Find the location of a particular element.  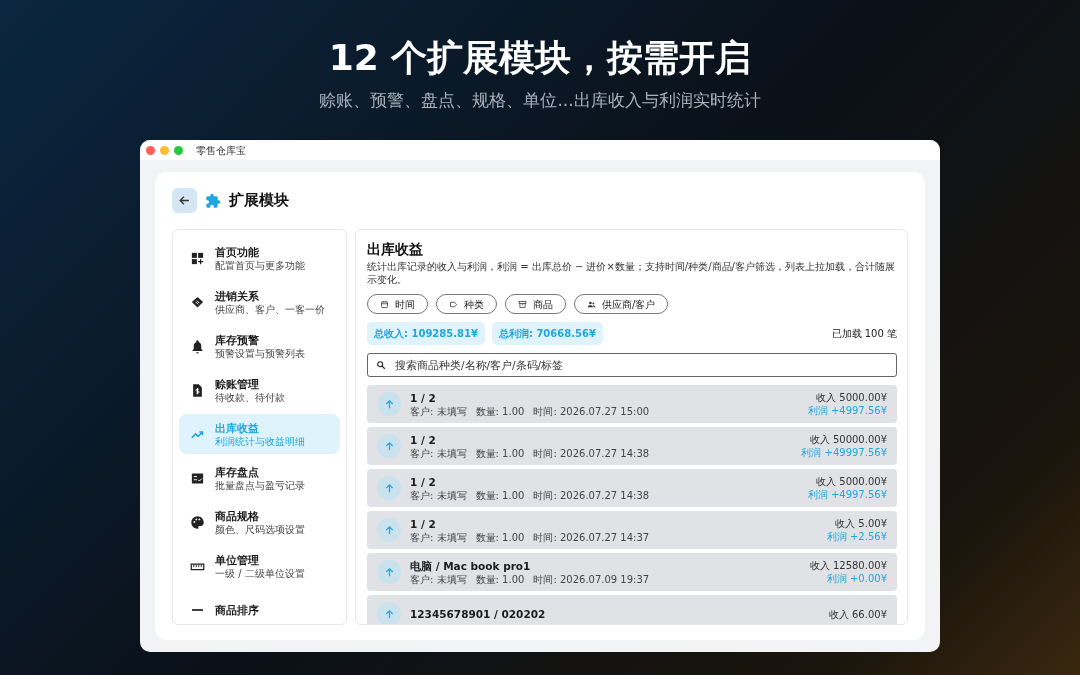

puzzle-icon is located at coordinates (213, 200).